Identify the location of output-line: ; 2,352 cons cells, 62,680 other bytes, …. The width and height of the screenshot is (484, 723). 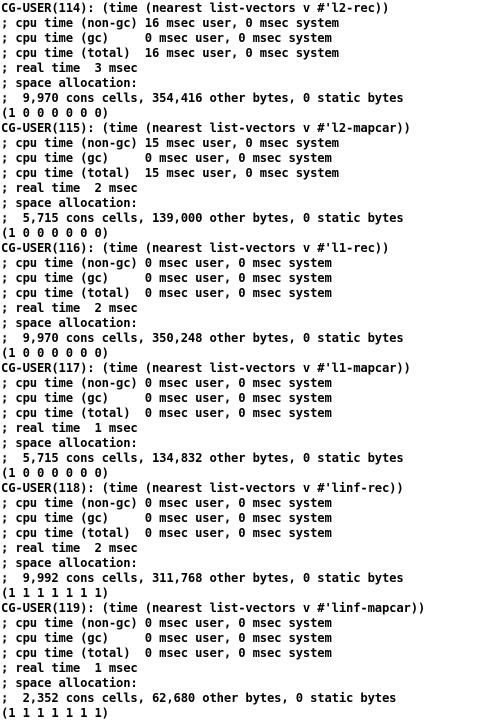
(199, 698).